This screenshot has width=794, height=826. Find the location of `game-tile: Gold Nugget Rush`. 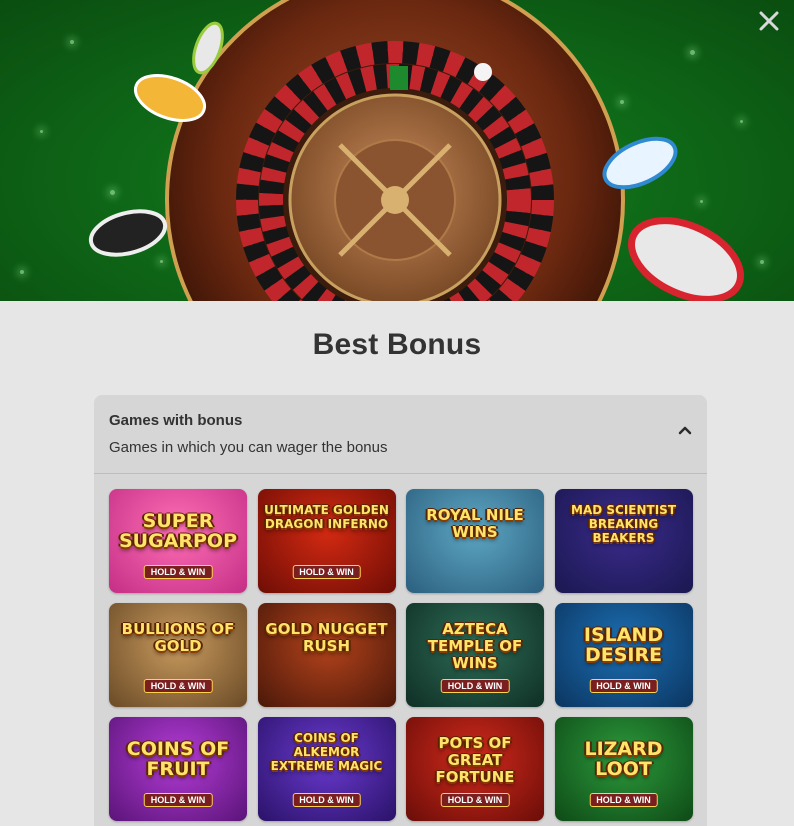

game-tile: Gold Nugget Rush is located at coordinates (326, 655).